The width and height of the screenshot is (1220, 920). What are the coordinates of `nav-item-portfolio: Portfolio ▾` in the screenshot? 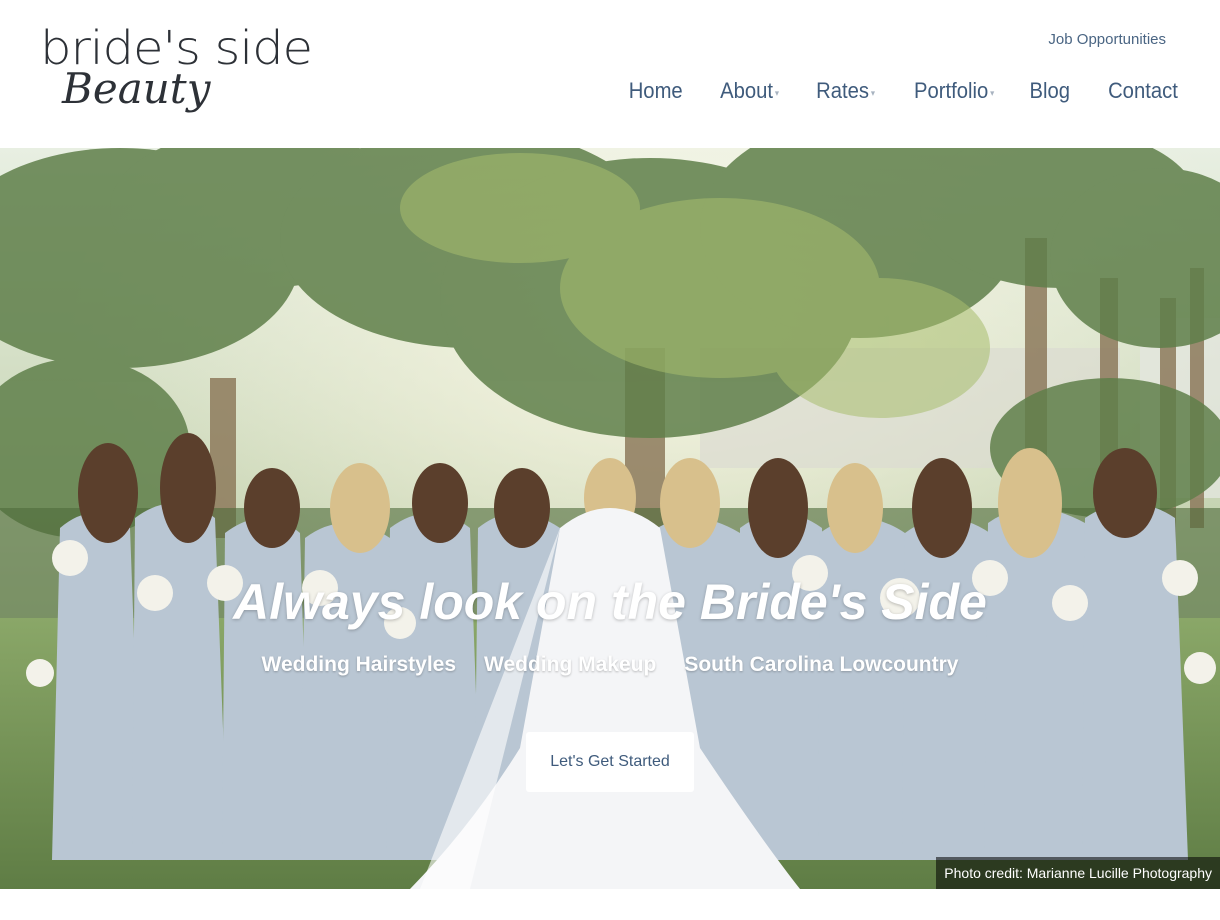 It's located at (954, 91).